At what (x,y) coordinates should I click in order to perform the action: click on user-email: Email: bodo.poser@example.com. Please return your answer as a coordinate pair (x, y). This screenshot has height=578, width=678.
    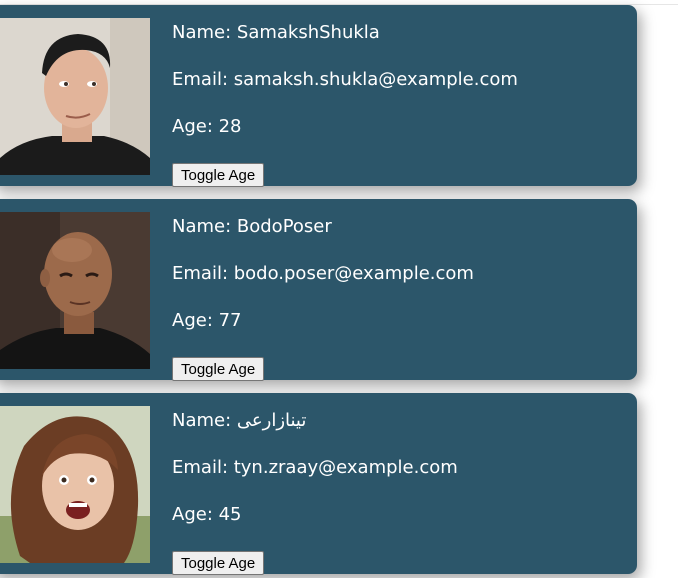
    Looking at the image, I should click on (323, 273).